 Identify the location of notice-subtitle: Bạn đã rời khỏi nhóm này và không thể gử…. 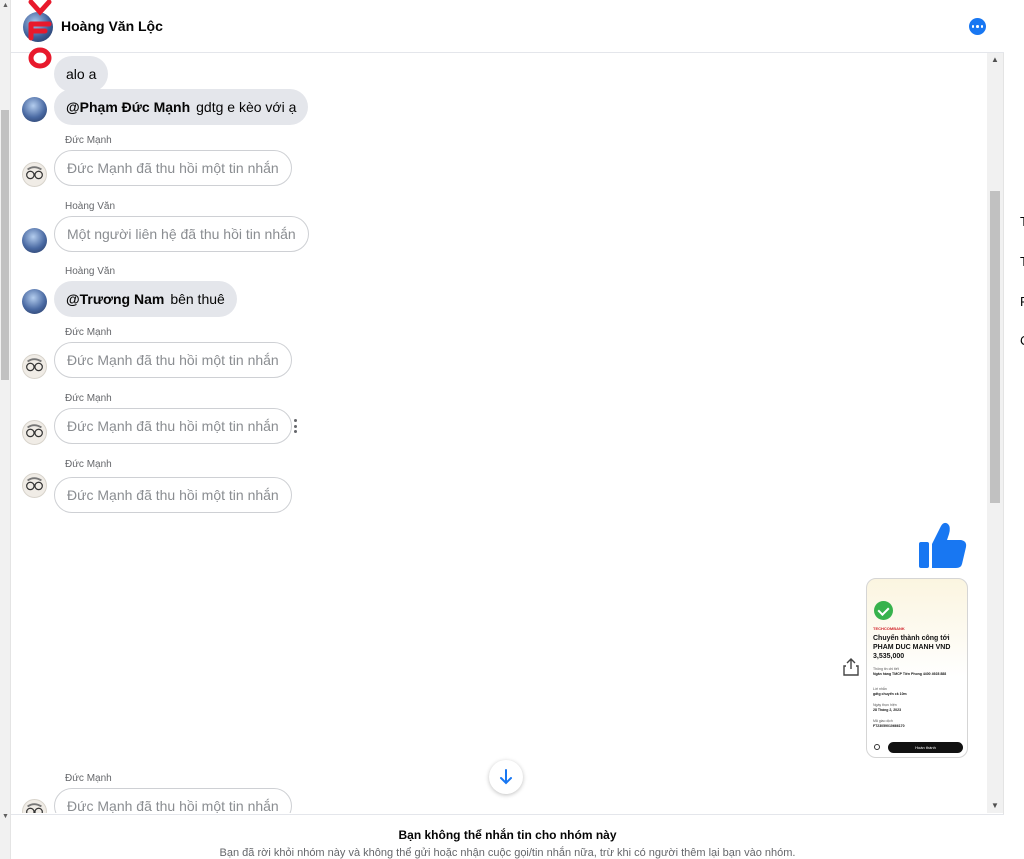
(507, 853).